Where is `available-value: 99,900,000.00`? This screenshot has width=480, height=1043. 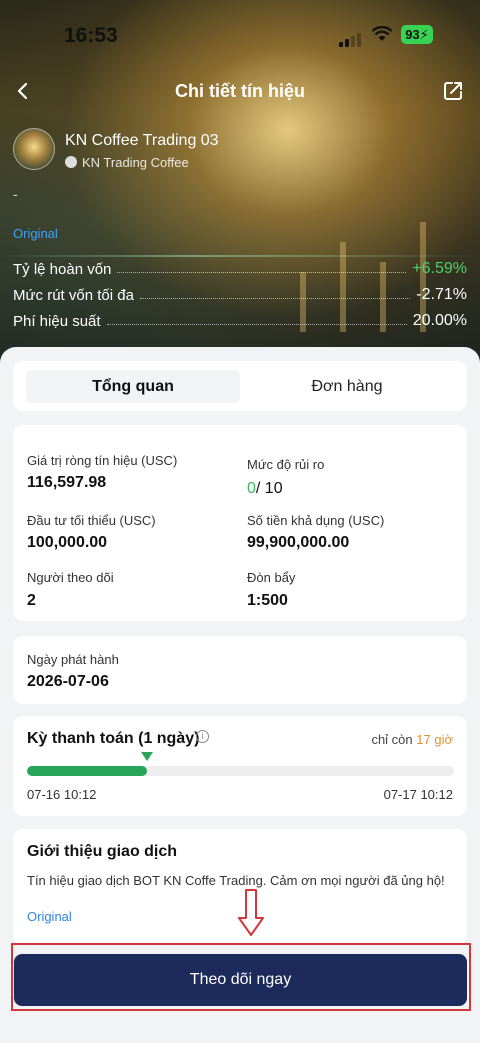 available-value: 99,900,000.00 is located at coordinates (298, 542).